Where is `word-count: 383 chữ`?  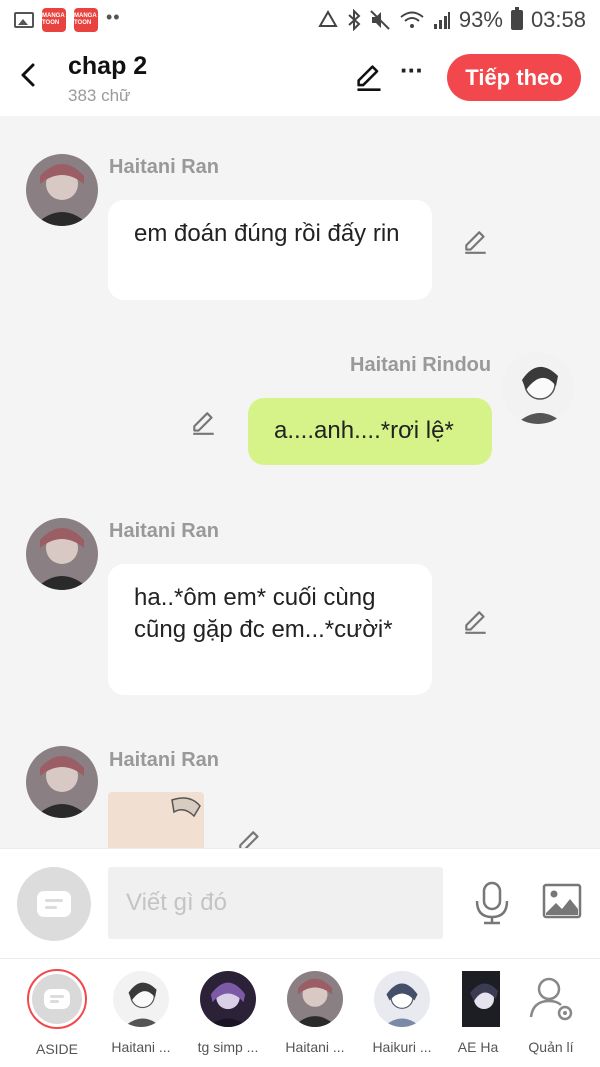
word-count: 383 chữ is located at coordinates (99, 95).